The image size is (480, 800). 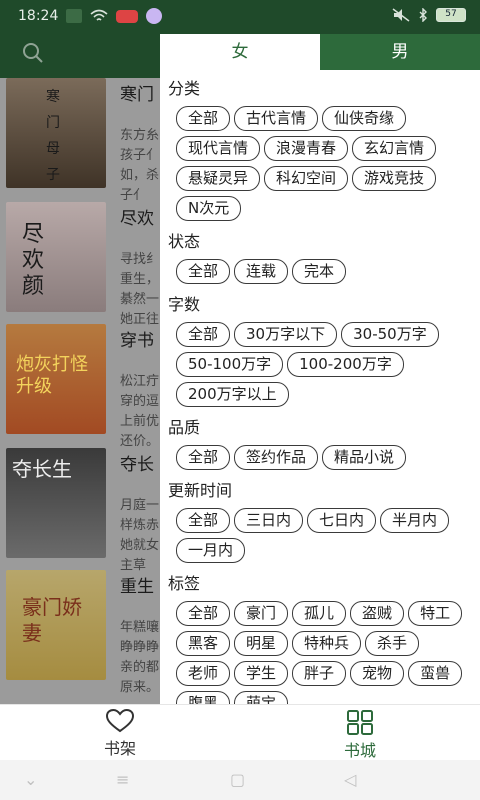 I want to click on filter-chip: 30万字以下, so click(x=286, y=334).